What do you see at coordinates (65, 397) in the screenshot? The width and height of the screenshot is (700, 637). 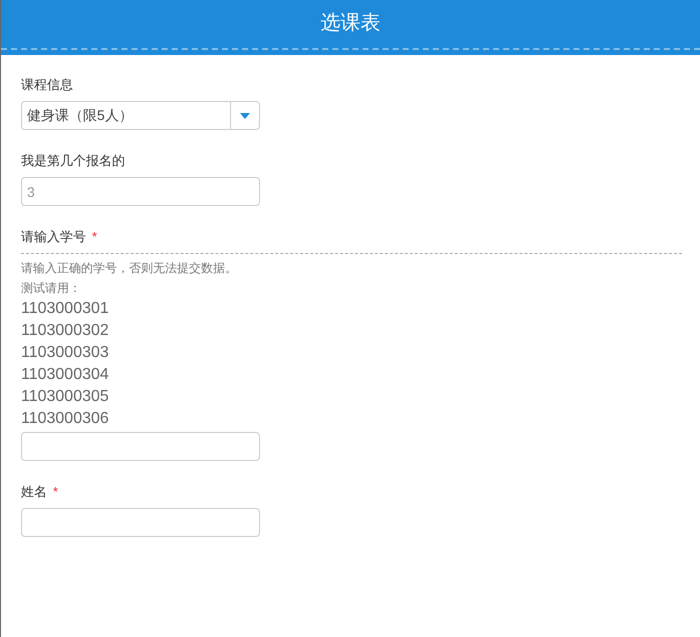 I see `example-id: 1103000305` at bounding box center [65, 397].